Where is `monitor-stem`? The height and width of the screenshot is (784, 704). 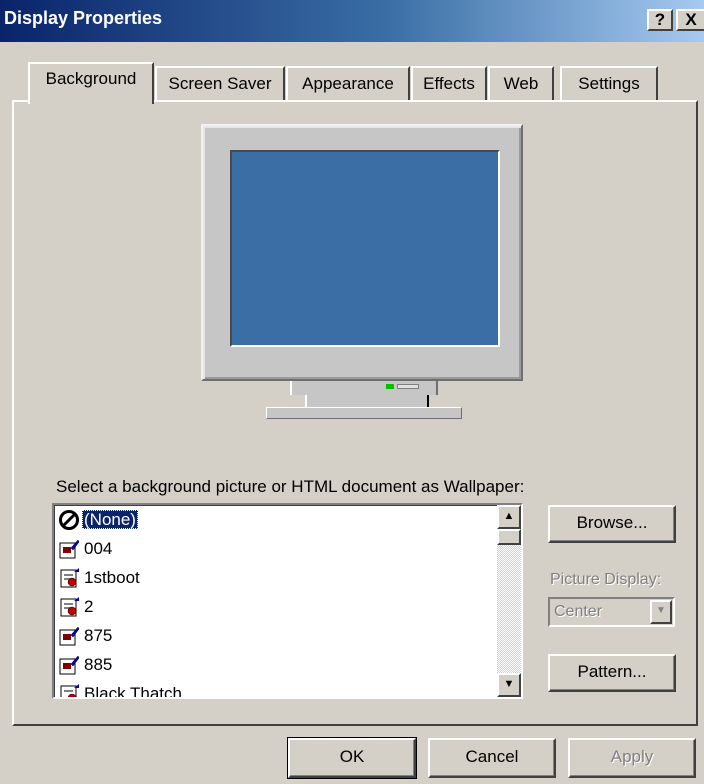
monitor-stem is located at coordinates (367, 401).